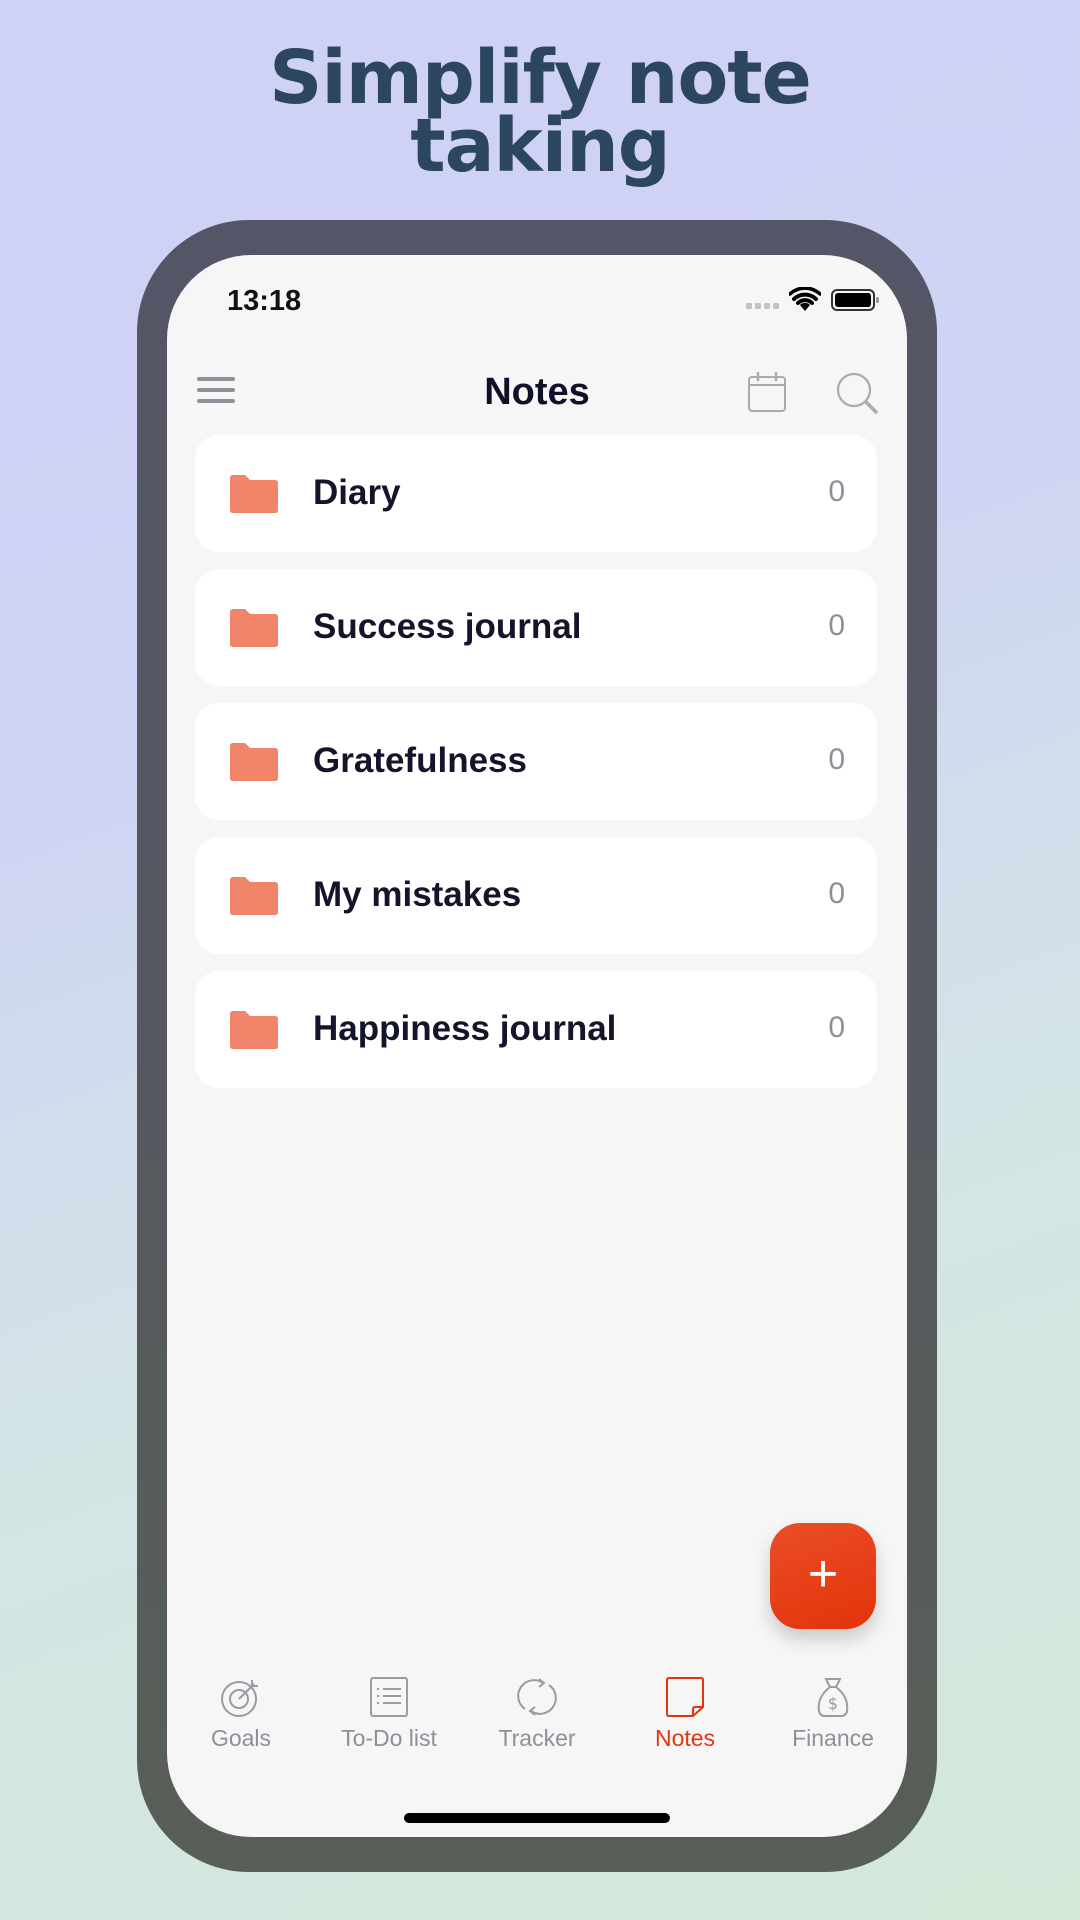 This screenshot has height=1920, width=1080. I want to click on promo-headline: Simplify note taking, so click(540, 112).